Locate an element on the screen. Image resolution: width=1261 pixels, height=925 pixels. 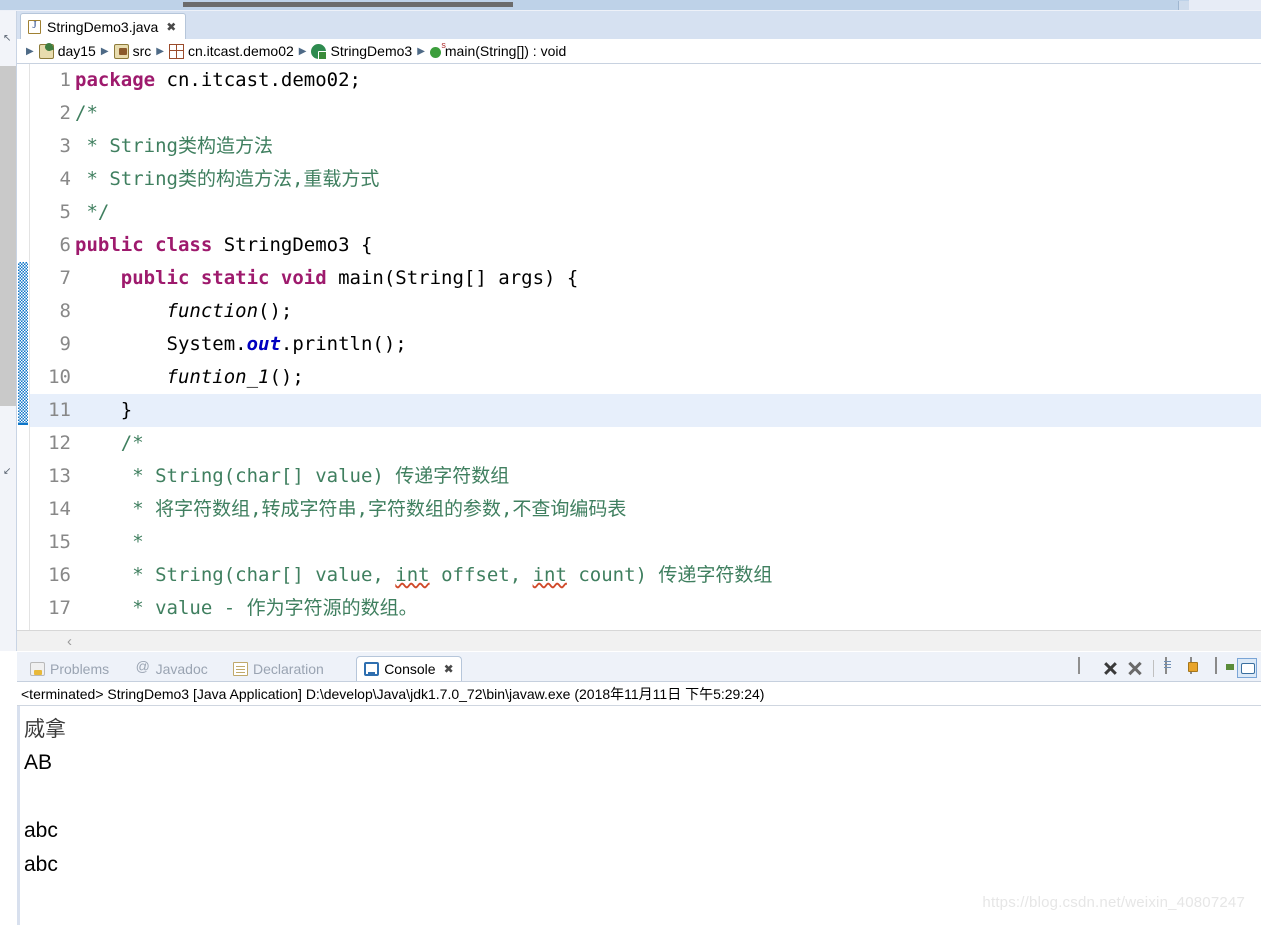
terminate-icon is located at coordinates (1085, 667).